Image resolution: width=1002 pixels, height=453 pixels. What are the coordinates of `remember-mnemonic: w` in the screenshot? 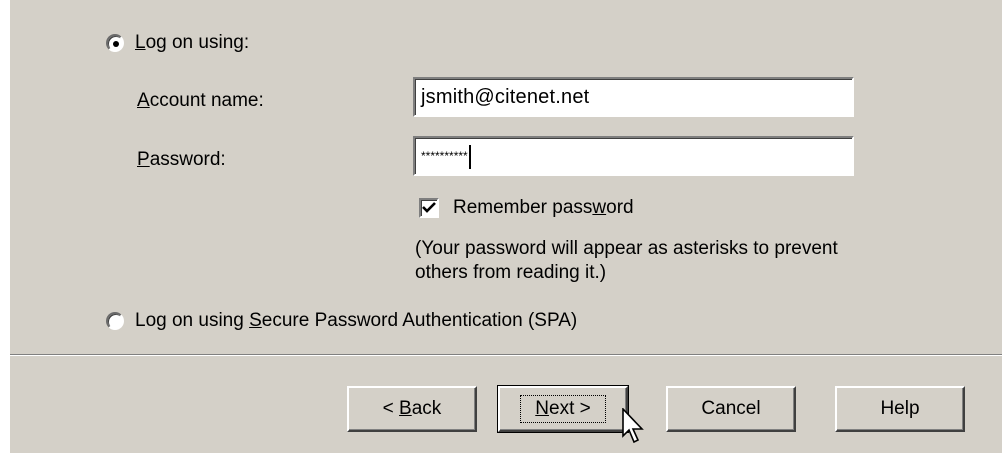 It's located at (599, 207).